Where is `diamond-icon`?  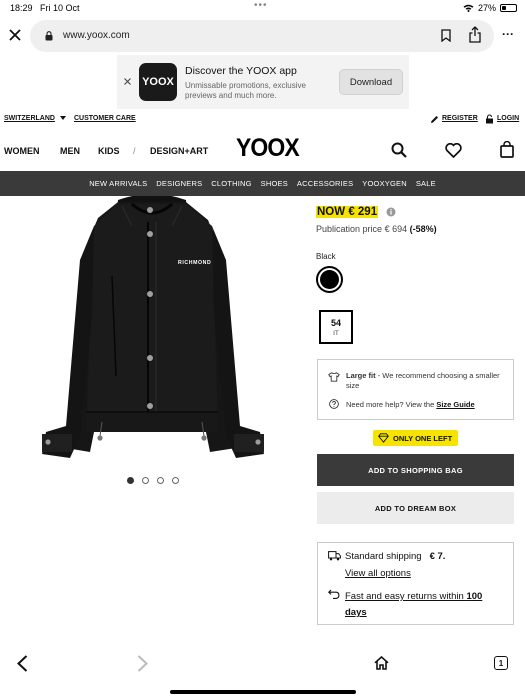
diamond-icon is located at coordinates (383, 438).